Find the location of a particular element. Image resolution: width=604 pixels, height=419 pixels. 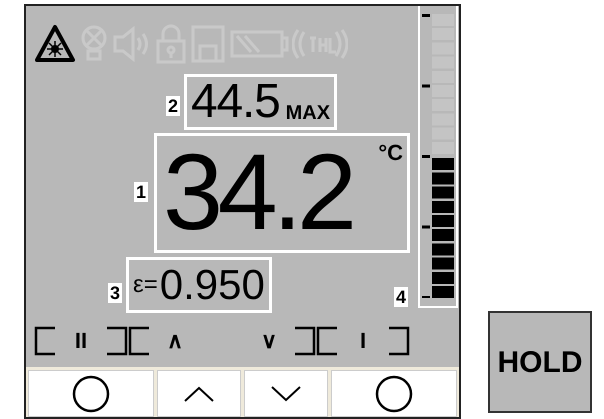

mode-label: MAX is located at coordinates (308, 113).